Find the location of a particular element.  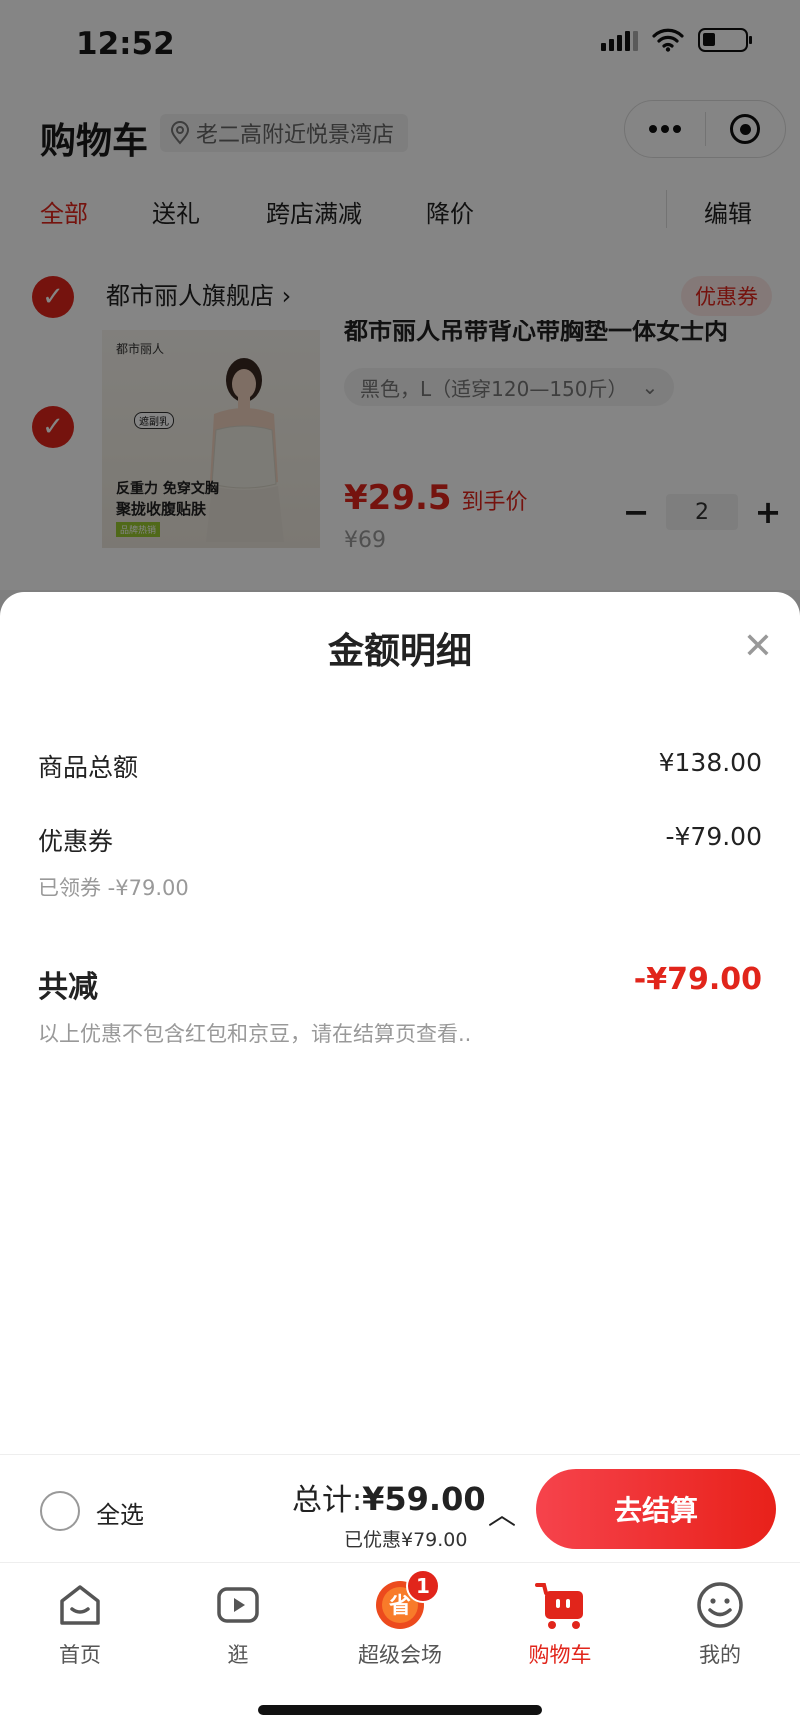

sheet-title: 金额明细 is located at coordinates (399, 651).